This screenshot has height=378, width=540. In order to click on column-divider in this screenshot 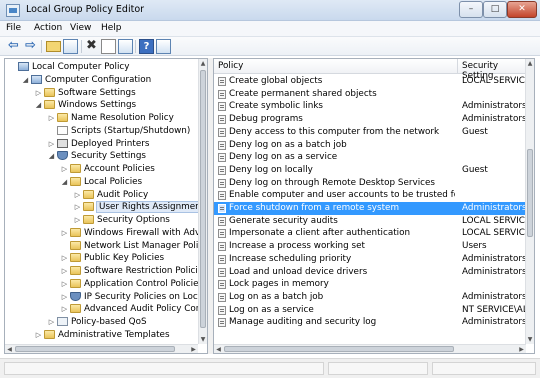, I will do `click(457, 66)`.